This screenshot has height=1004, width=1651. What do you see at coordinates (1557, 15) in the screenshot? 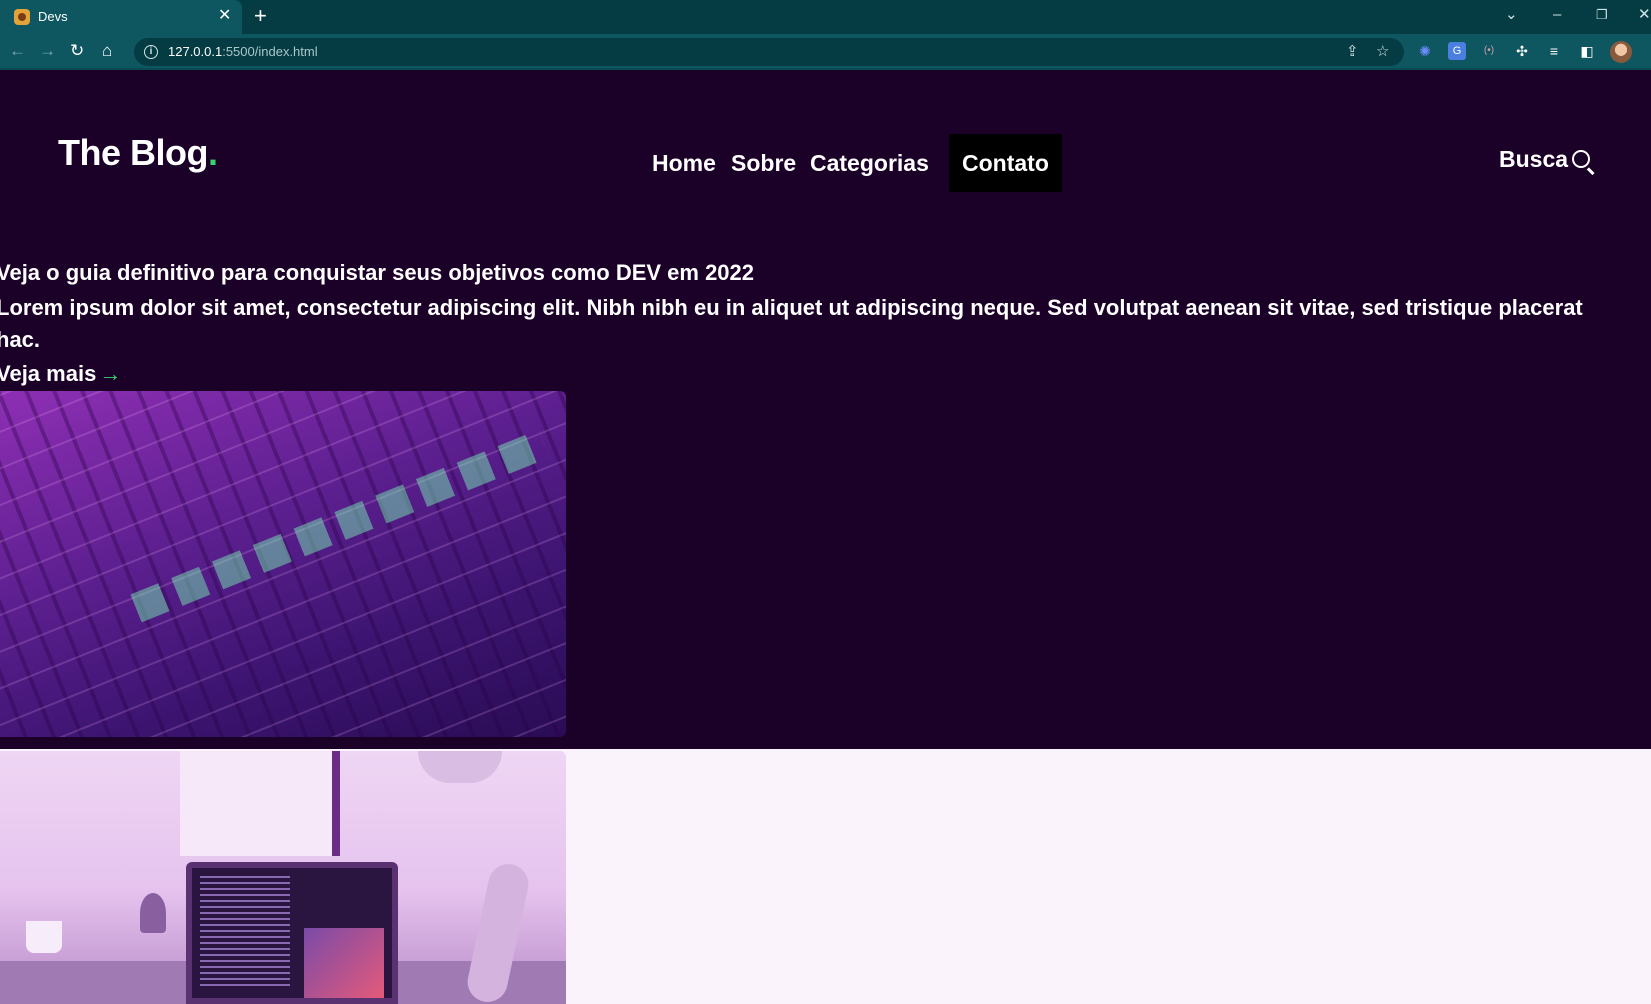
I see `minimize-window-button: –` at bounding box center [1557, 15].